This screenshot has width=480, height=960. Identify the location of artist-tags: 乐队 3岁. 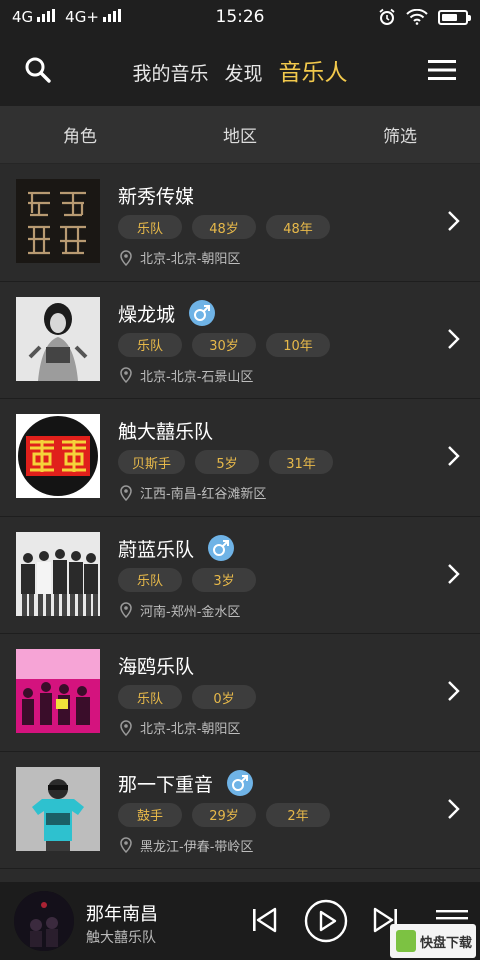
(187, 579).